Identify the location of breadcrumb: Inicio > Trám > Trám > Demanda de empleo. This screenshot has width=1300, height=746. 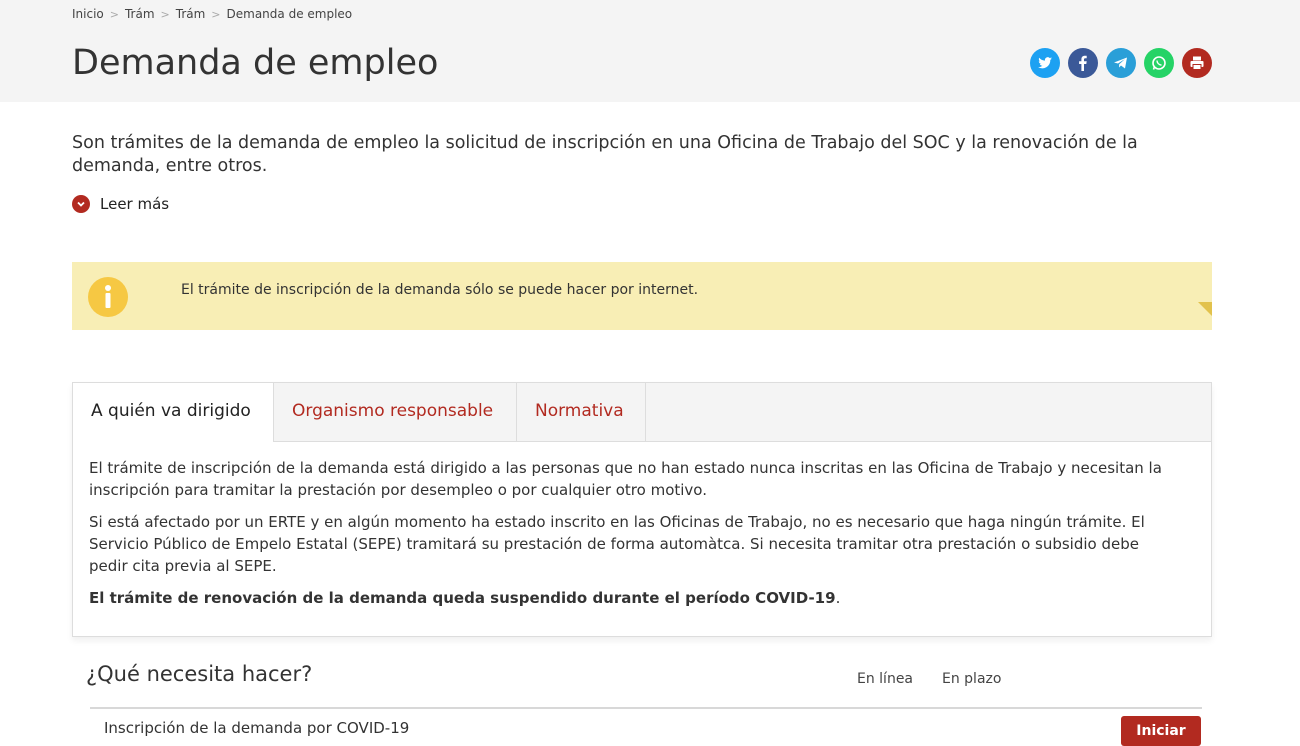
(212, 14).